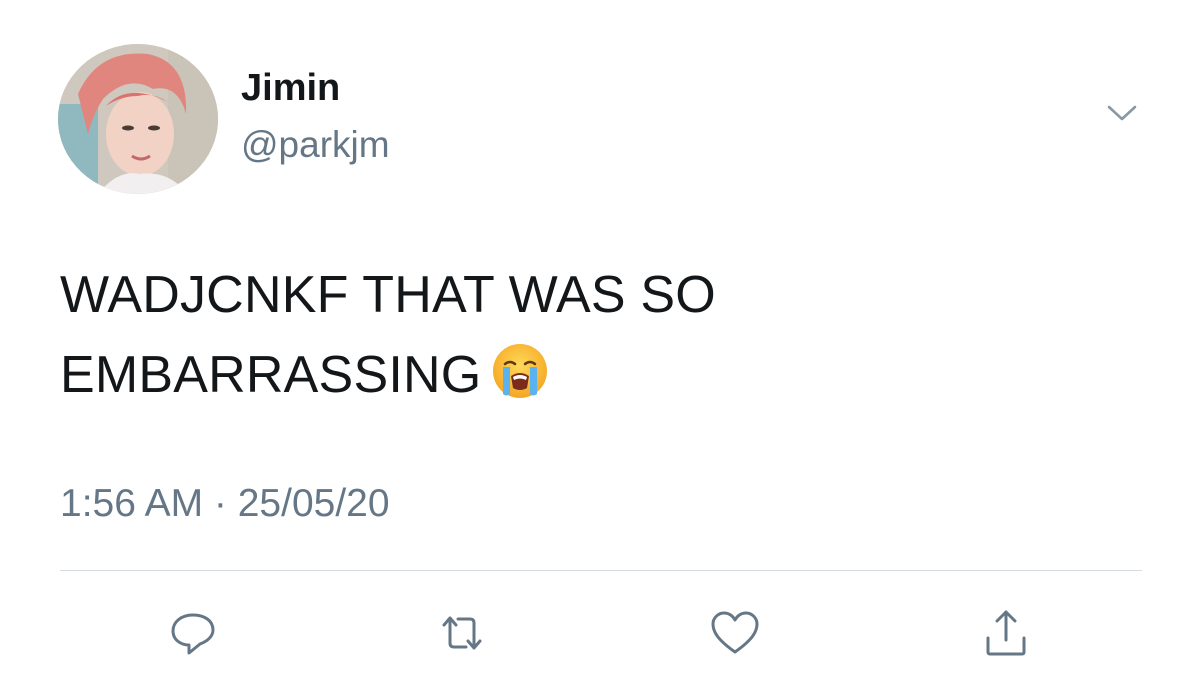  I want to click on like-button, so click(735, 633).